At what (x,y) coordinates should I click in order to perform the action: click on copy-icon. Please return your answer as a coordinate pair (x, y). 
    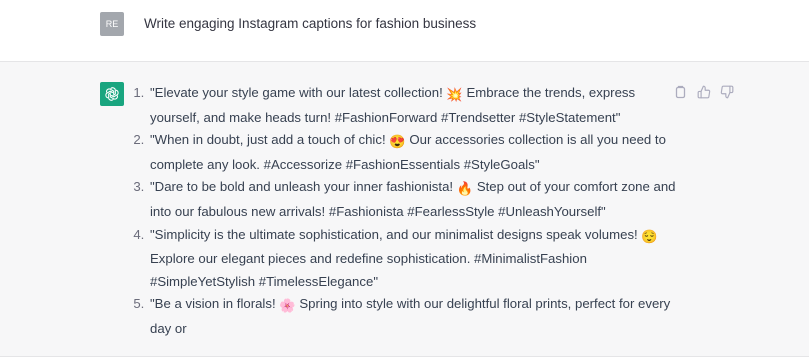
    Looking at the image, I should click on (680, 91).